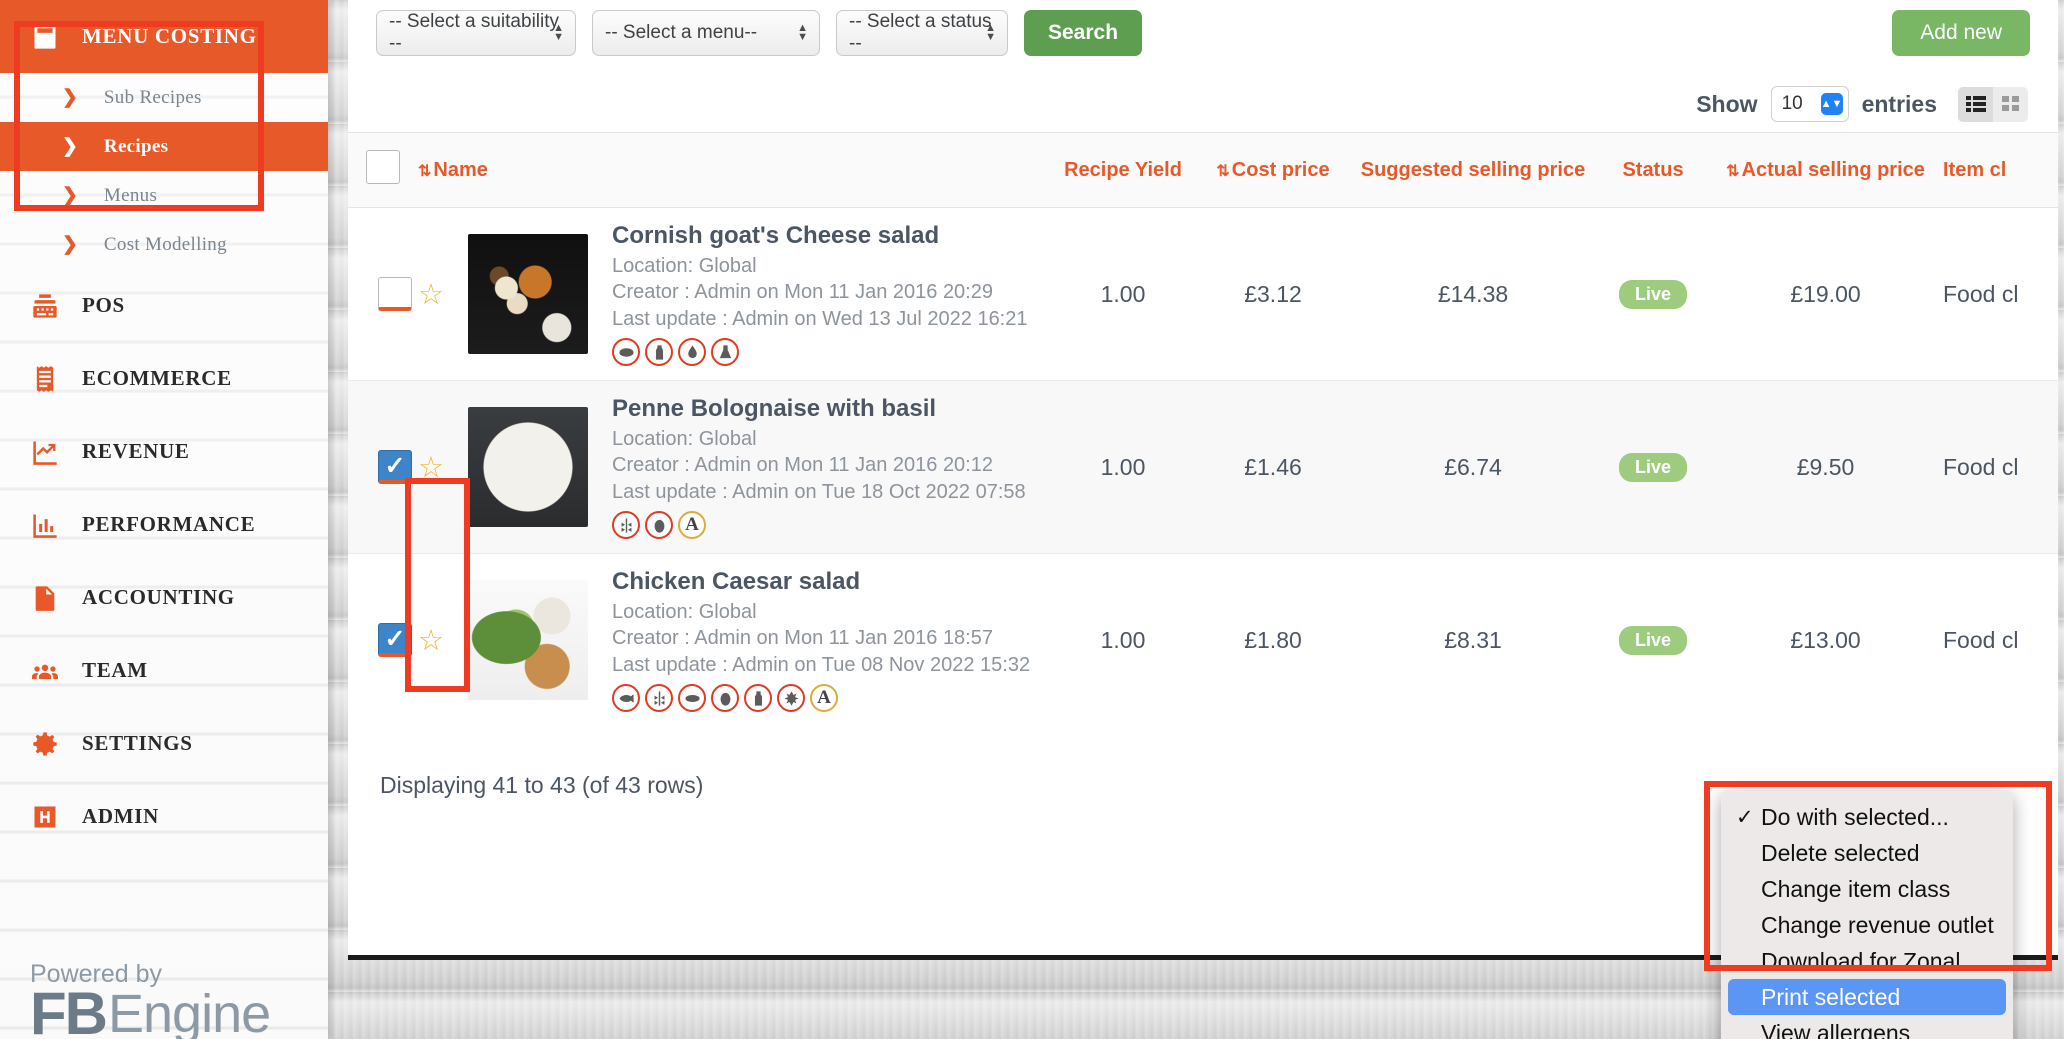 The width and height of the screenshot is (2064, 1039). Describe the element at coordinates (1867, 925) in the screenshot. I see `menu-item-change-revenue-outlet: Change revenue outlet` at that location.